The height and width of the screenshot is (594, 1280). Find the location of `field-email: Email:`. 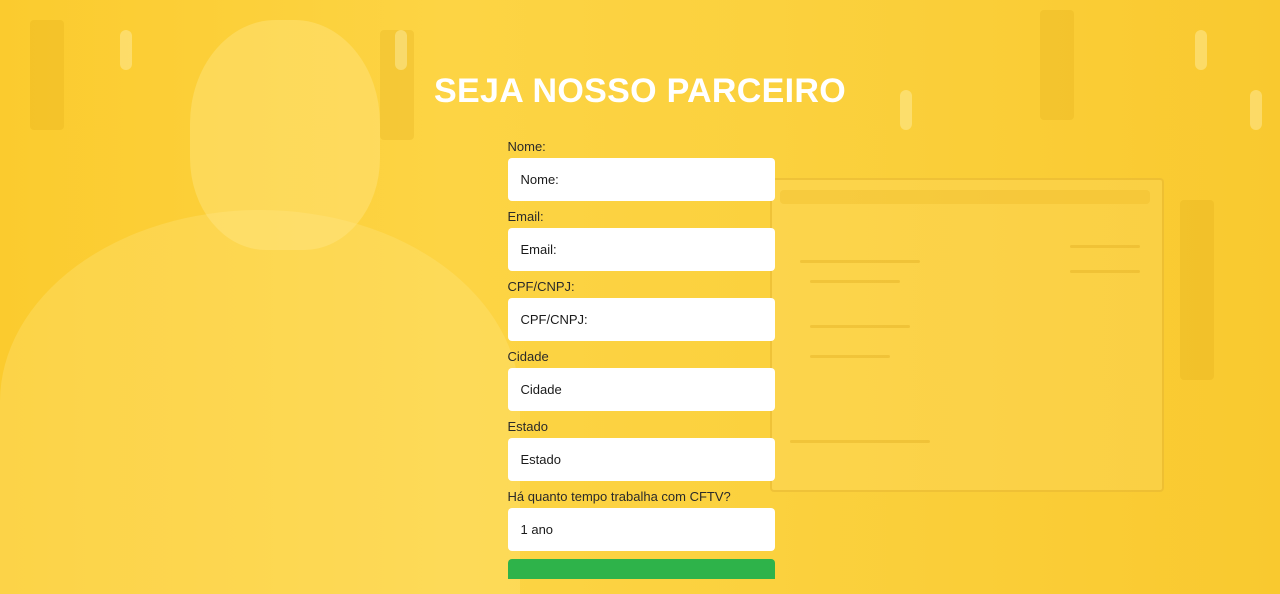

field-email: Email: is located at coordinates (641, 240).